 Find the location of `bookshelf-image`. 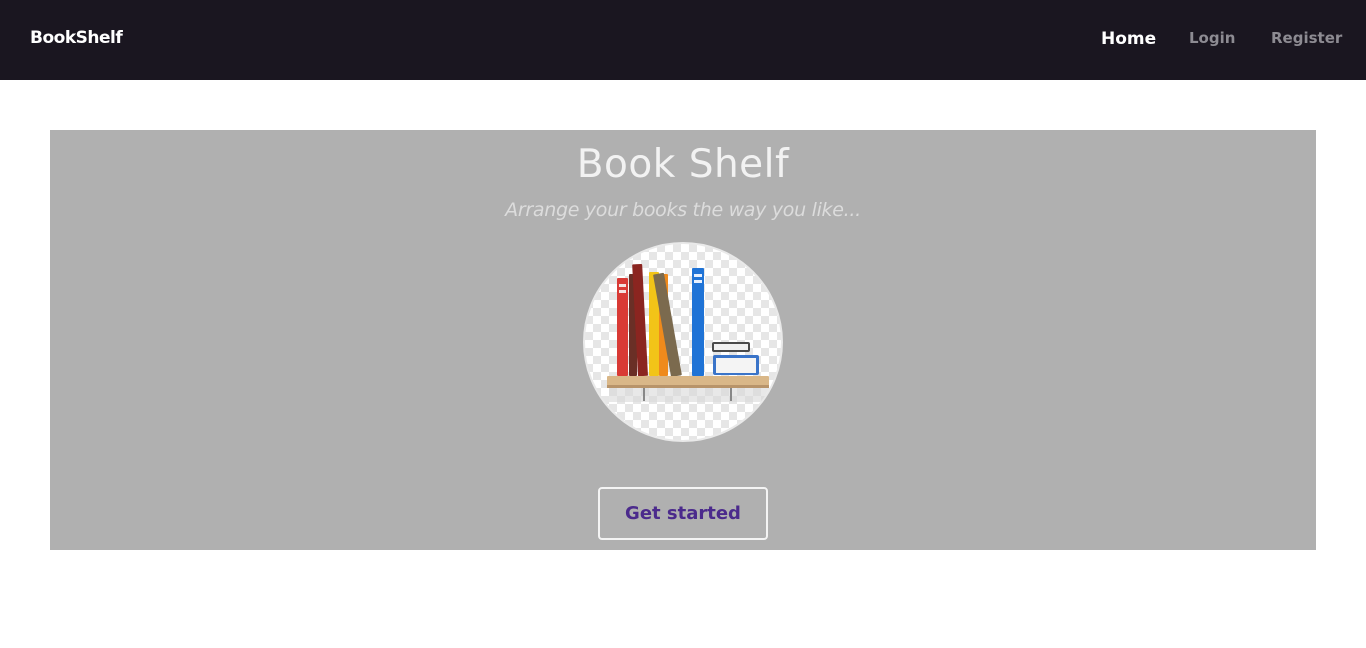

bookshelf-image is located at coordinates (683, 342).